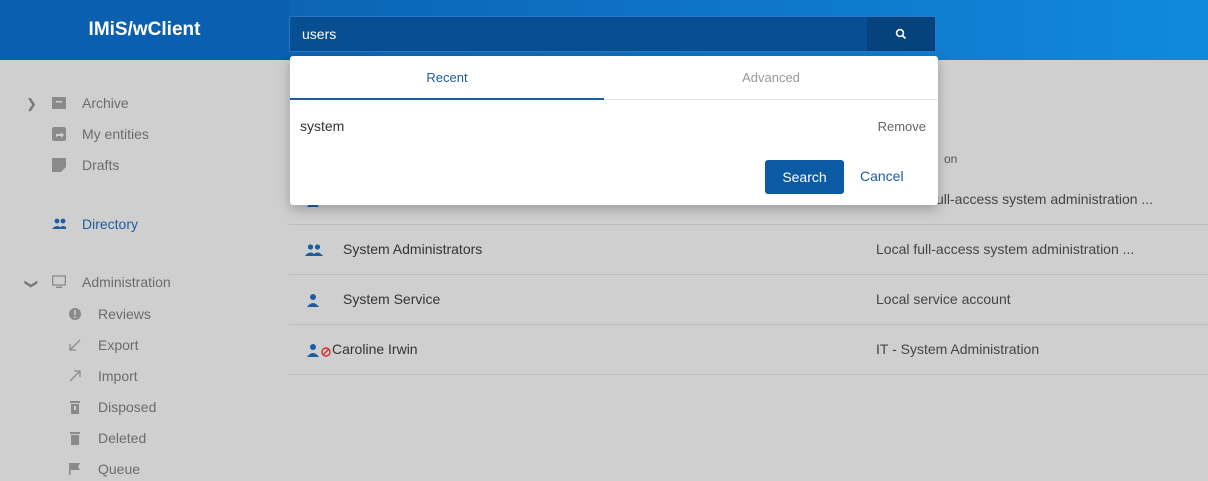 The height and width of the screenshot is (481, 1208). Describe the element at coordinates (59, 282) in the screenshot. I see `monitor-icon` at that location.